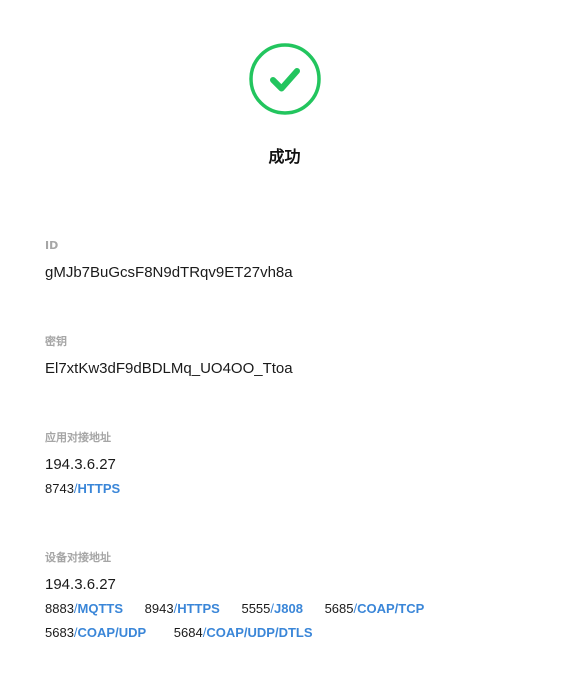 The image size is (569, 696). Describe the element at coordinates (169, 260) in the screenshot. I see `id-field: ID gMJb7BuGcsF8N9dTRqv9ET27vh8a` at that location.